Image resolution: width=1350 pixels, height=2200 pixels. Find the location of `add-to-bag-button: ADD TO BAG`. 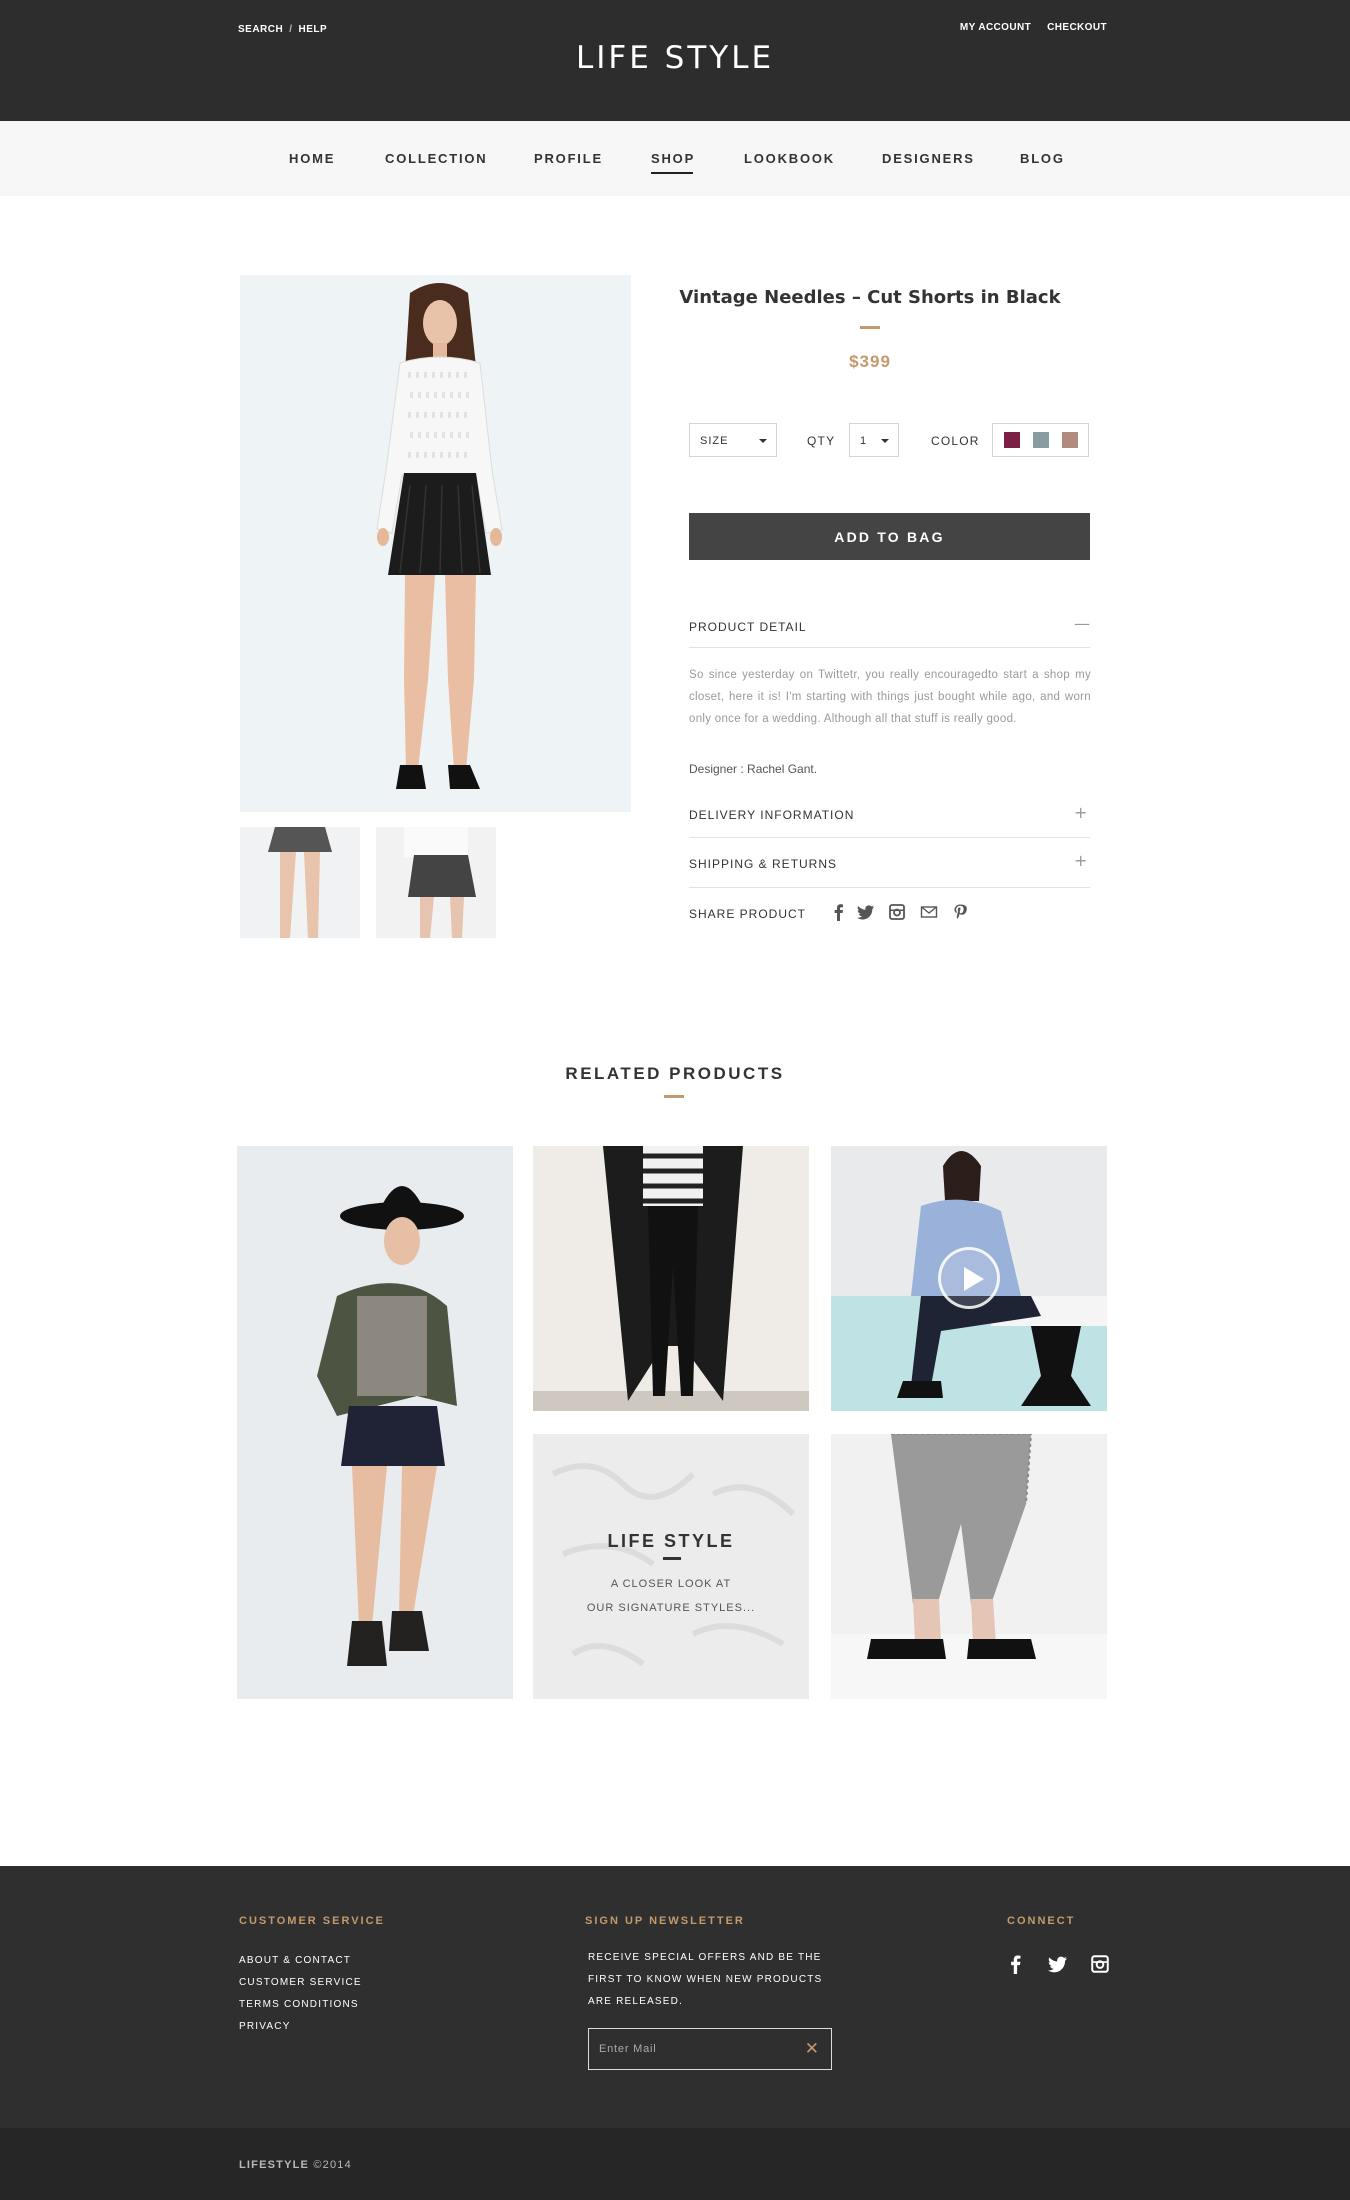

add-to-bag-button: ADD TO BAG is located at coordinates (889, 536).